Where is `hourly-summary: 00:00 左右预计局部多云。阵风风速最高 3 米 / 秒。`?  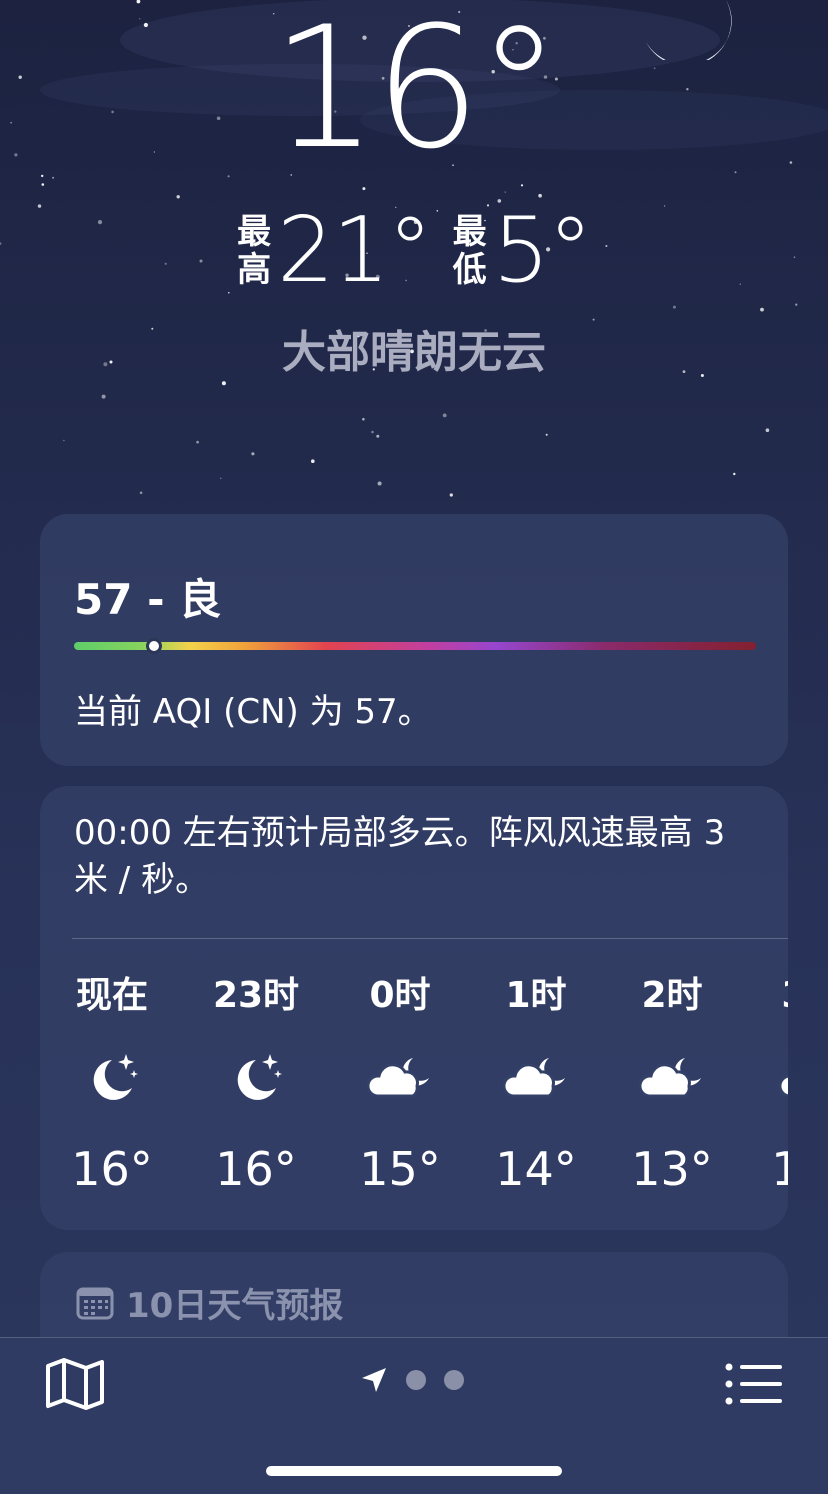 hourly-summary: 00:00 左右预计局部多云。阵风风速最高 3 米 / 秒。 is located at coordinates (400, 856).